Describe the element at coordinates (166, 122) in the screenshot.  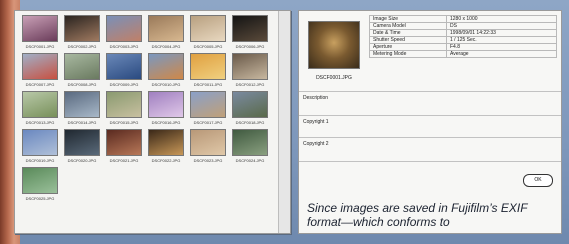
I see `thumbnail-caption: DSCF0016.JPG` at that location.